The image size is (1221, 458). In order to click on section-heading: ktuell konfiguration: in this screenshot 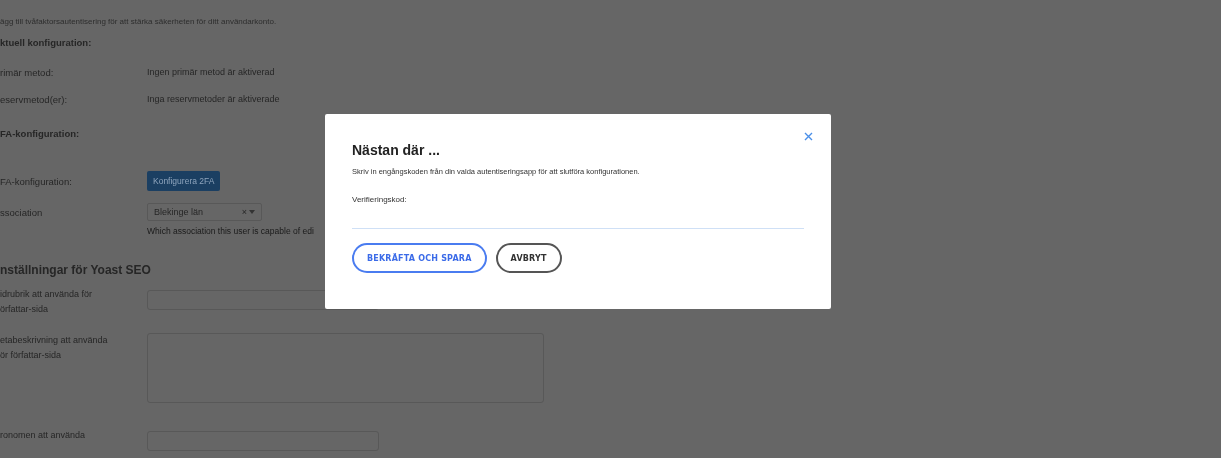, I will do `click(46, 43)`.